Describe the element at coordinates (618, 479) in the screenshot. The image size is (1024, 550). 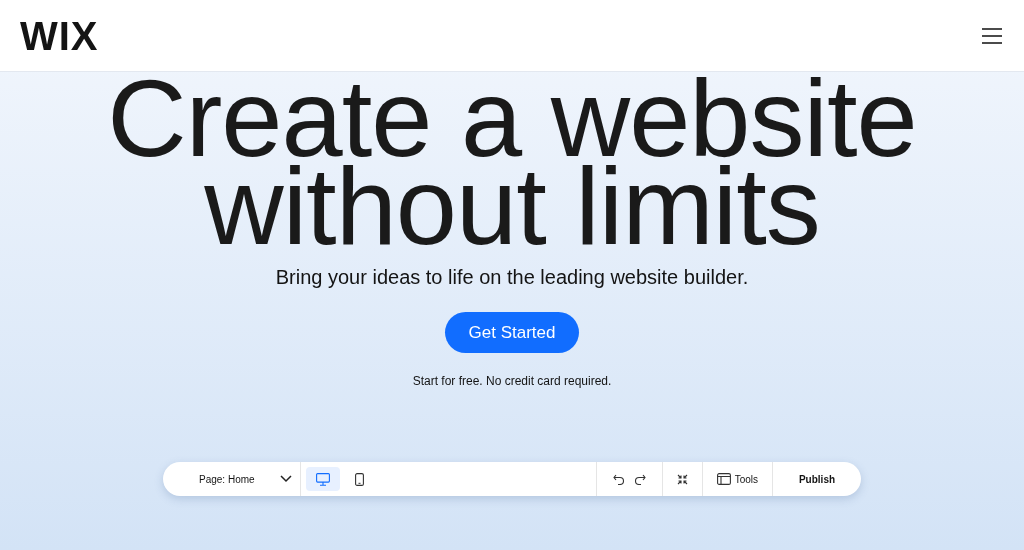
I see `undo-icon` at that location.